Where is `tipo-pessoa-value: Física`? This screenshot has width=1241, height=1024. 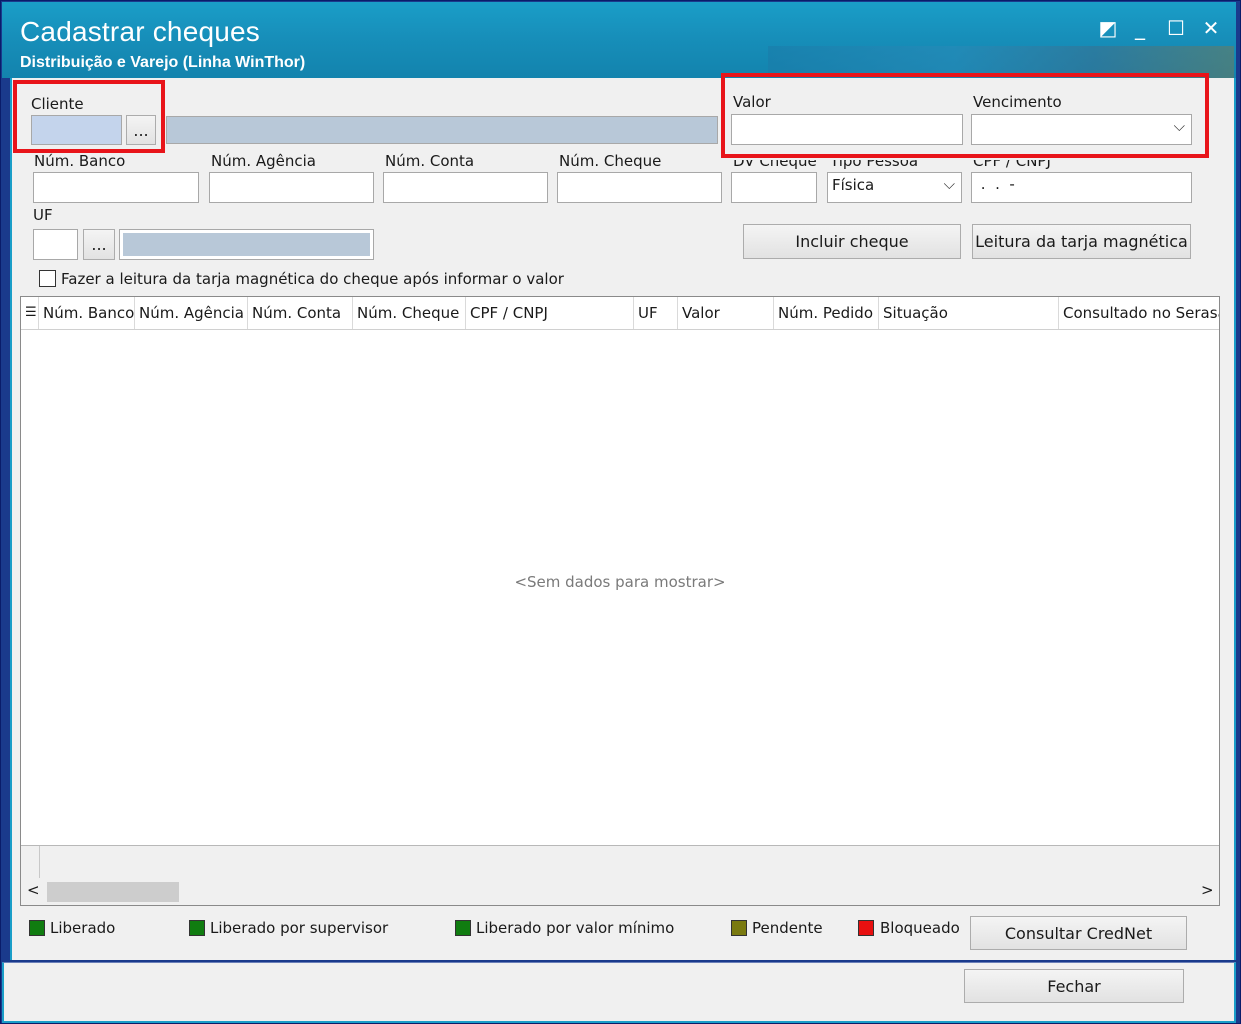
tipo-pessoa-value: Física is located at coordinates (853, 185).